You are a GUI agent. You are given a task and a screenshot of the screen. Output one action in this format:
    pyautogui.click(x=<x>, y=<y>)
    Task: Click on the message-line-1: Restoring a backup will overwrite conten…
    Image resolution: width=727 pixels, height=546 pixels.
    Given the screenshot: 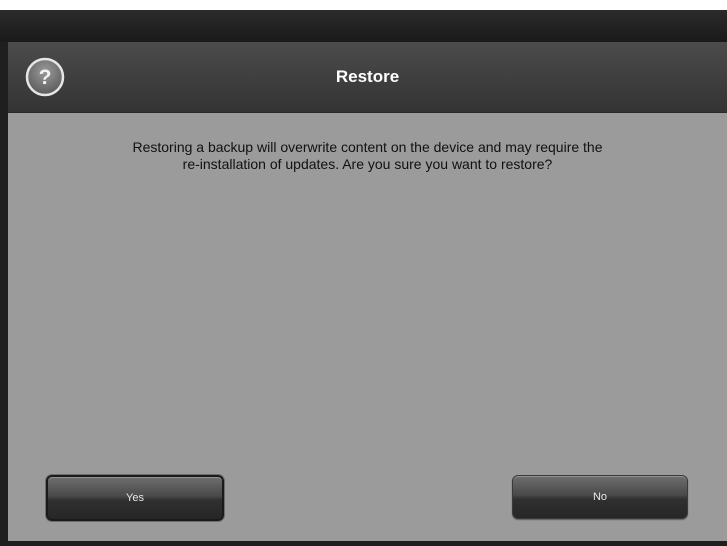 What is the action you would take?
    pyautogui.click(x=367, y=147)
    